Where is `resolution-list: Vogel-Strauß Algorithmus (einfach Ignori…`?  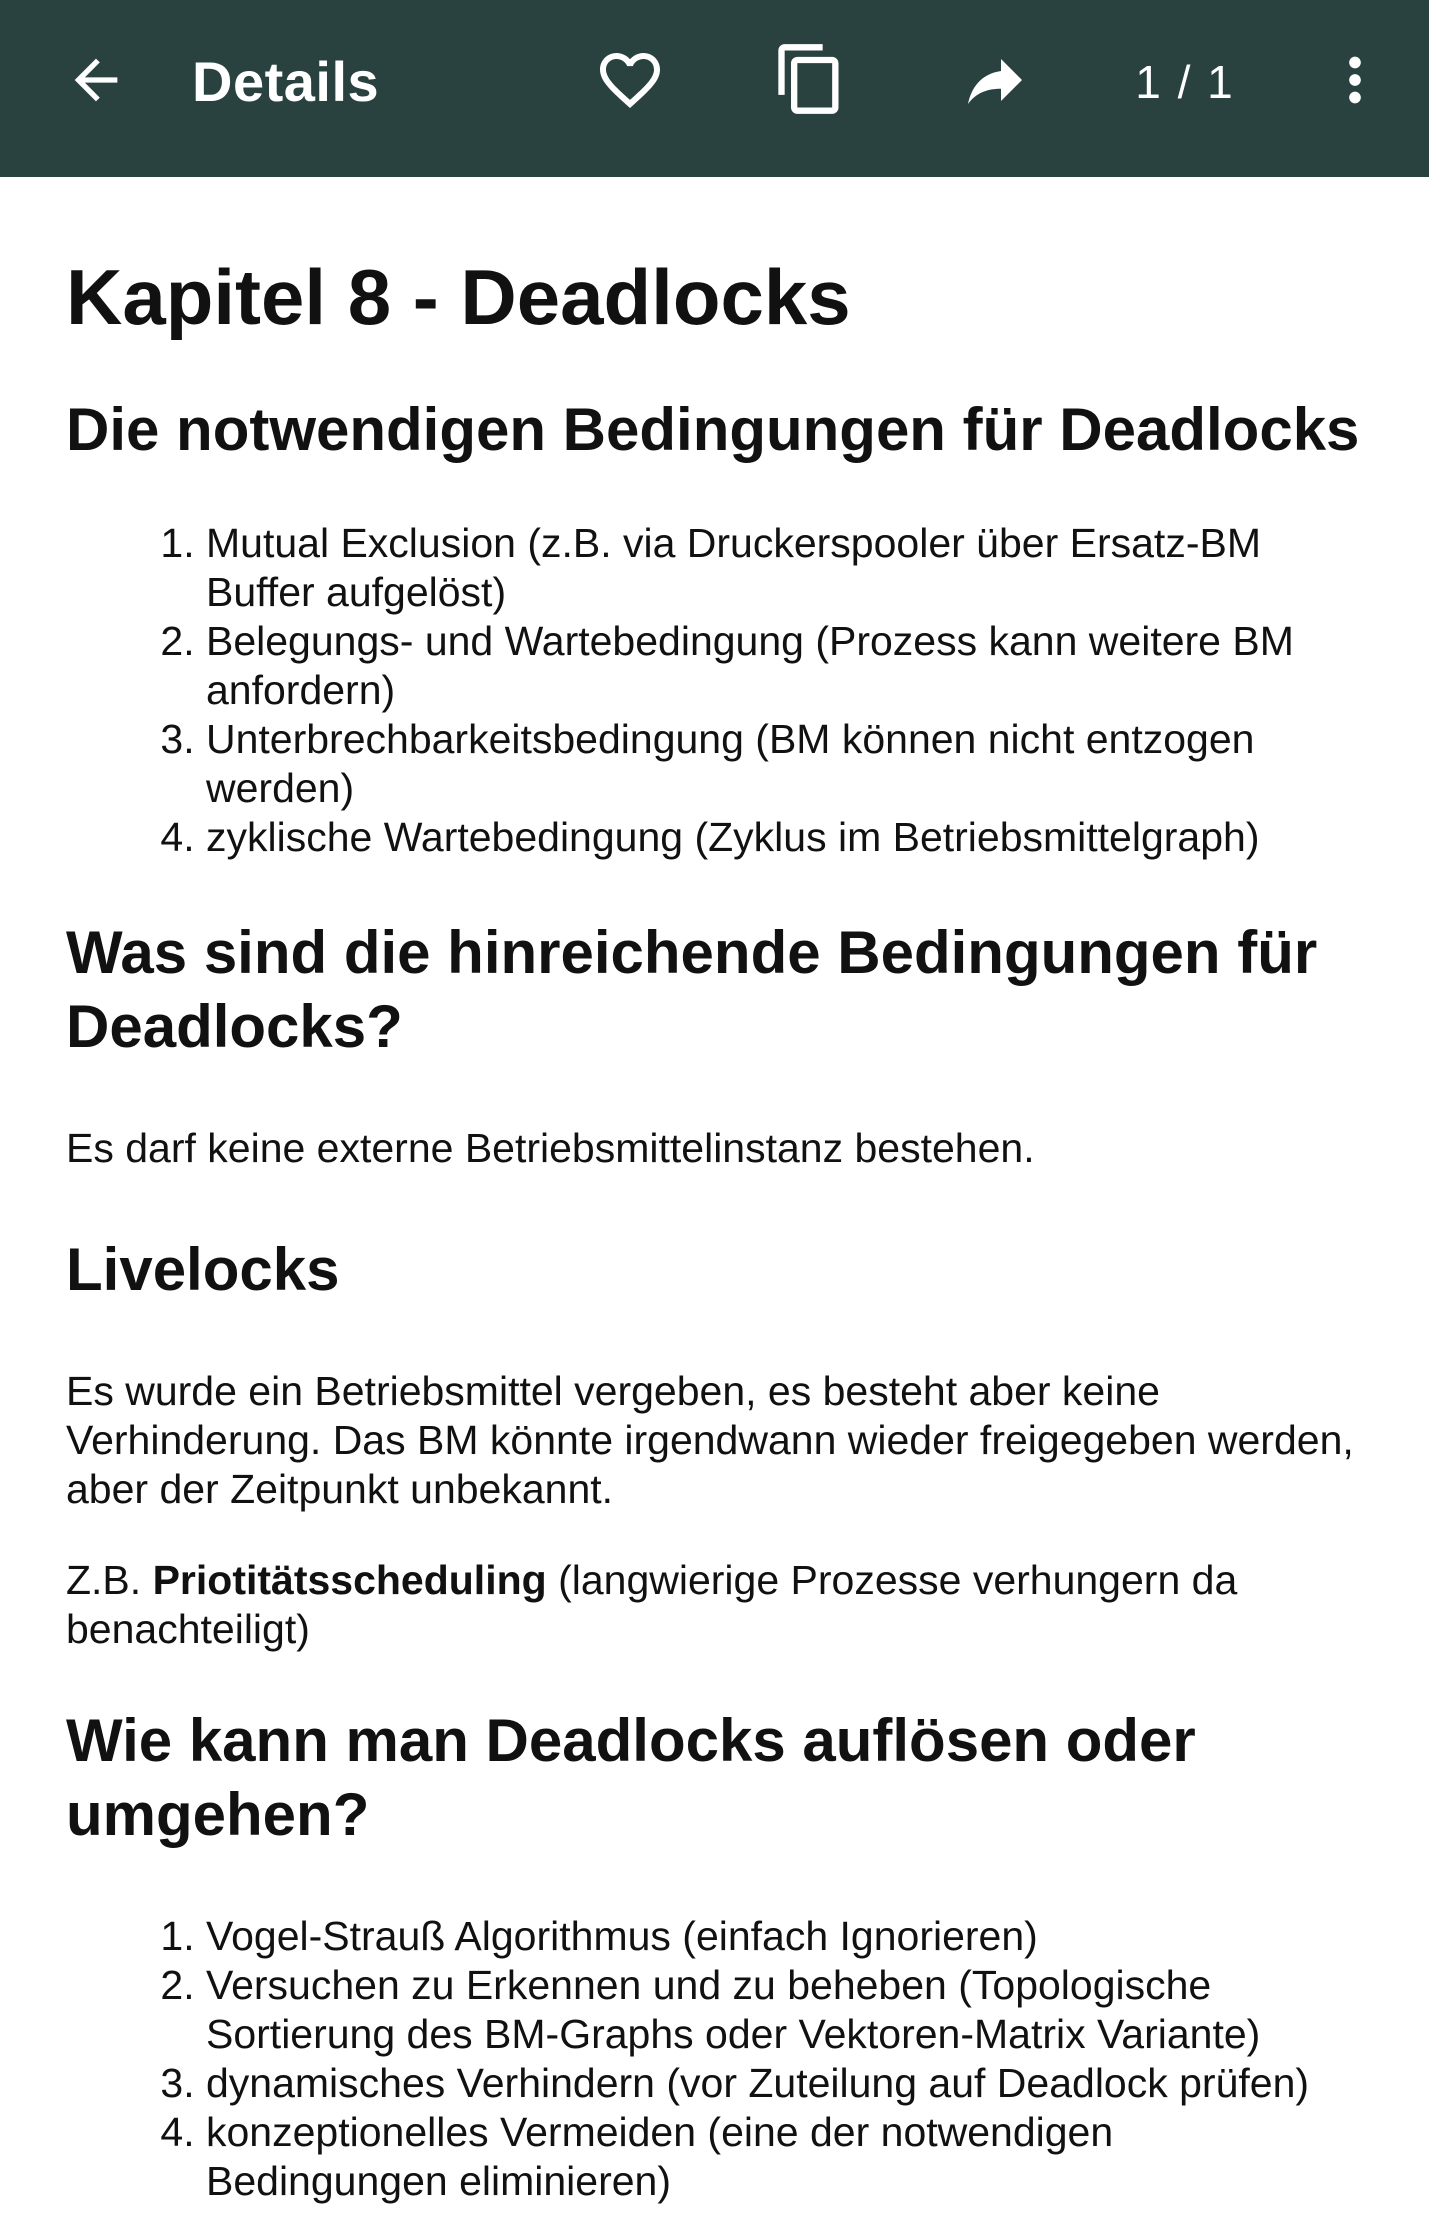 resolution-list: Vogel-Strauß Algorithmus (einfach Ignori… is located at coordinates (716, 2059).